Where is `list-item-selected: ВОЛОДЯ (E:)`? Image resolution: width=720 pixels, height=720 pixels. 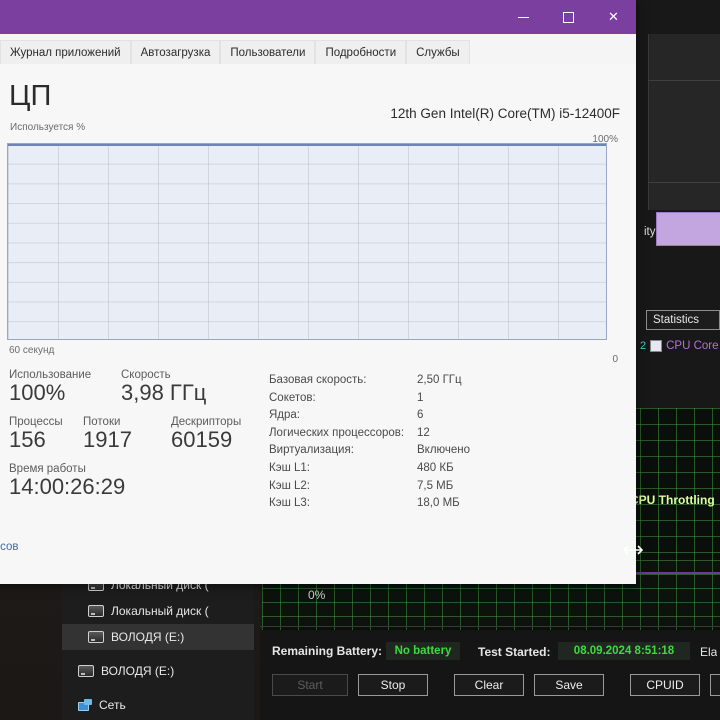 list-item-selected: ВОЛОДЯ (E:) is located at coordinates (158, 637).